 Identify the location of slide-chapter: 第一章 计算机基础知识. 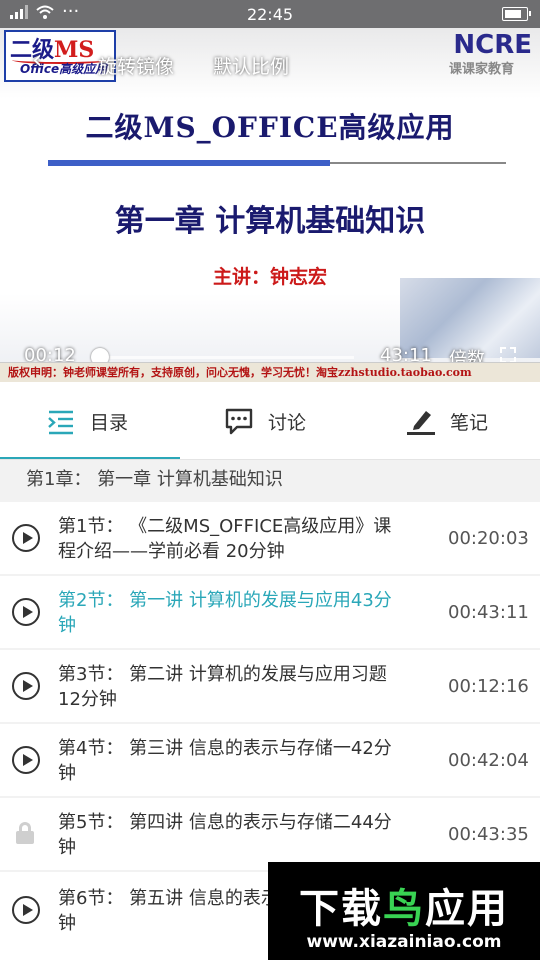
(270, 221).